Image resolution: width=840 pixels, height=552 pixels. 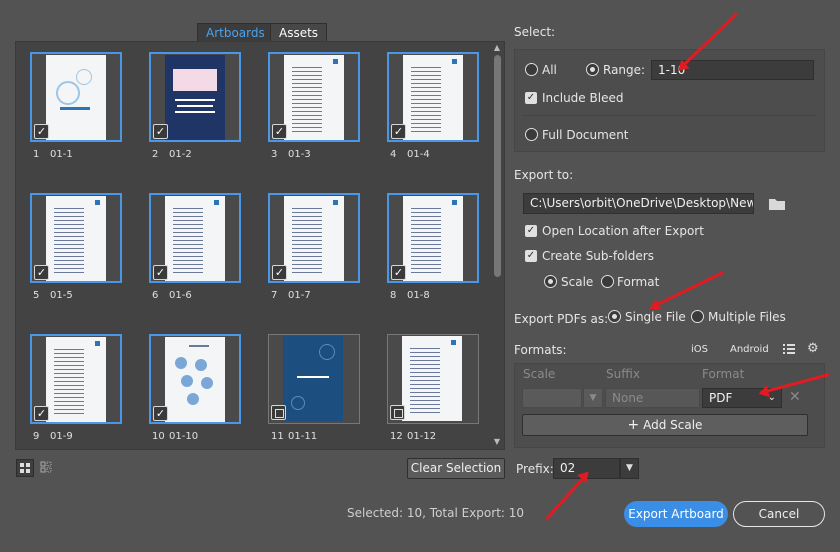 I want to click on radio-all, so click(x=531, y=69).